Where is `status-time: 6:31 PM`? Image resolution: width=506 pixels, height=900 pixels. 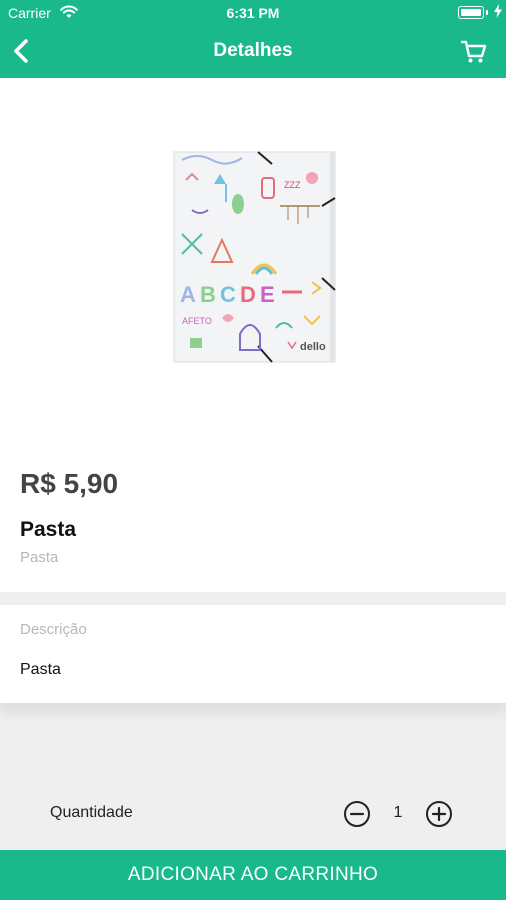 status-time: 6:31 PM is located at coordinates (253, 13).